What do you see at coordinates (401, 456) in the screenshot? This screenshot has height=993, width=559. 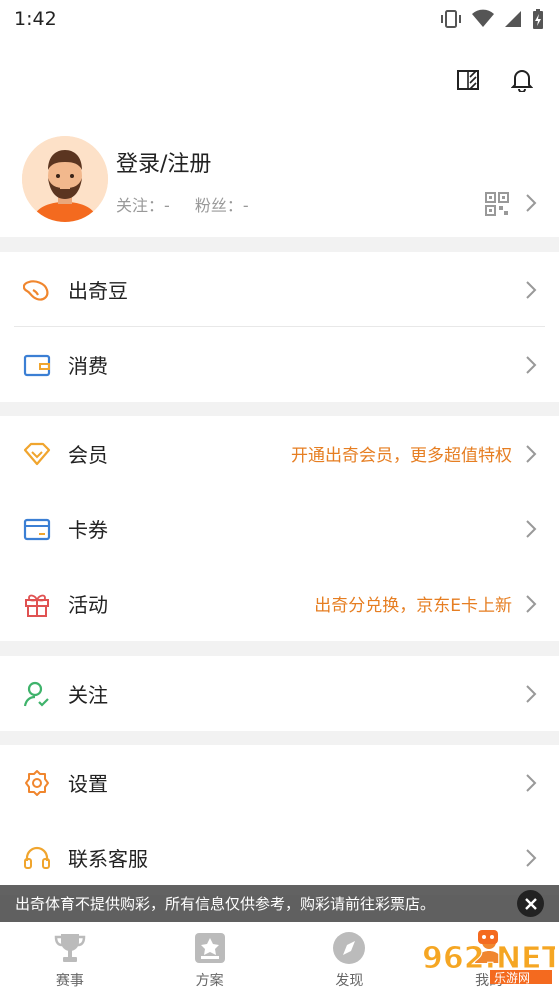 I see `member-promo-text: 开通出奇会员，更多超值特权` at bounding box center [401, 456].